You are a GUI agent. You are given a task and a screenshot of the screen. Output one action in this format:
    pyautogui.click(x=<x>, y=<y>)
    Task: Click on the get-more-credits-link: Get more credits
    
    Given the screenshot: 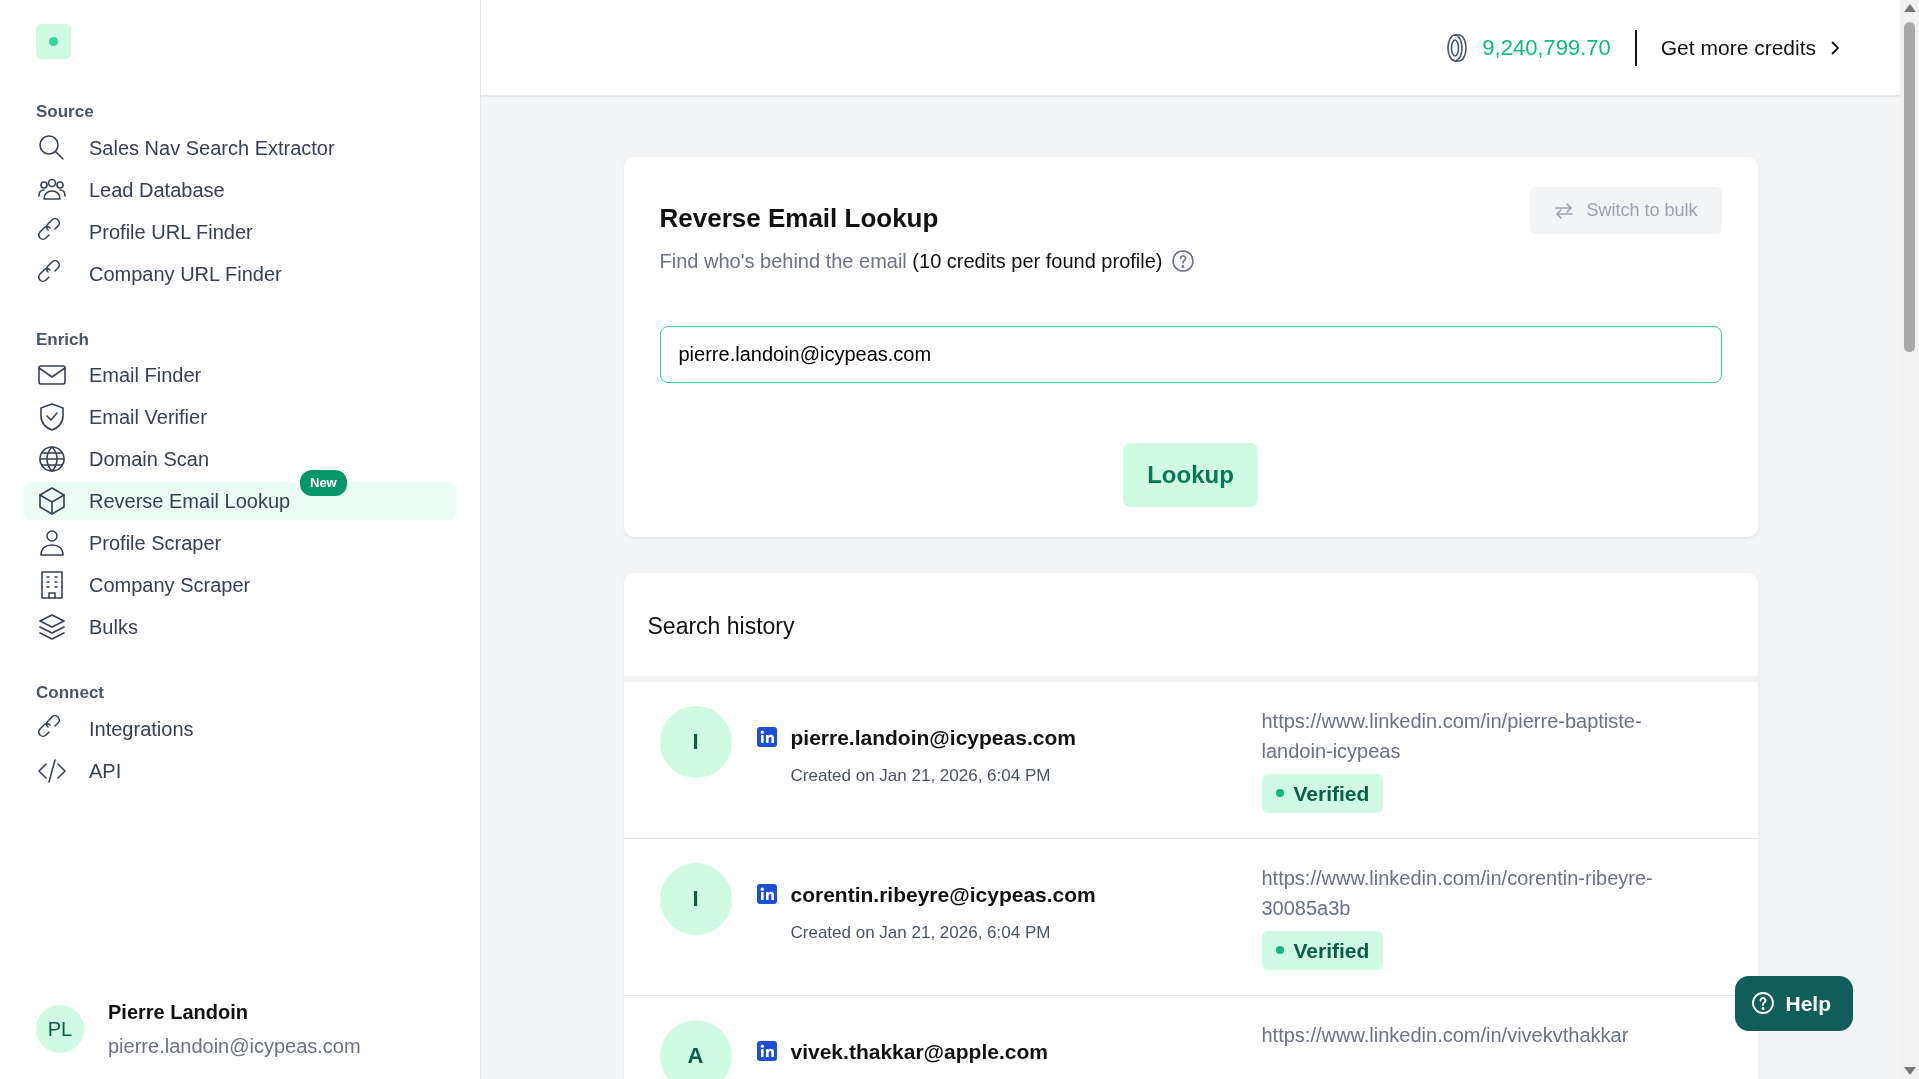 What is the action you would take?
    pyautogui.click(x=1750, y=47)
    